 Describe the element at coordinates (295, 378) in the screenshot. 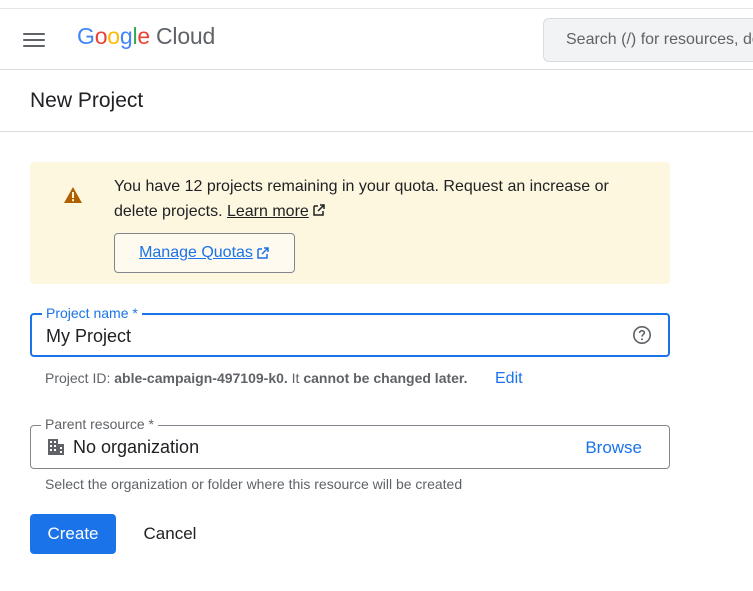

I see `project-id-mid: It` at that location.